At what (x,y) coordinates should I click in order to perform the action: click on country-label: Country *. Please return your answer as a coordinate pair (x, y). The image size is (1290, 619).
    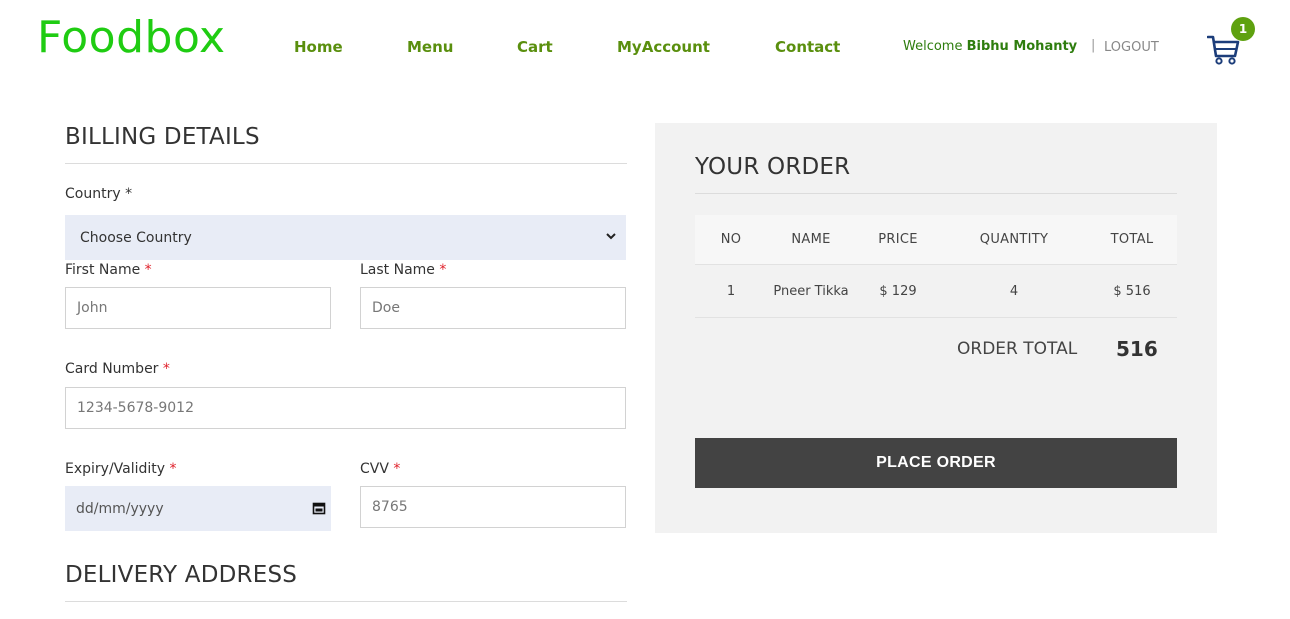
    Looking at the image, I should click on (98, 194).